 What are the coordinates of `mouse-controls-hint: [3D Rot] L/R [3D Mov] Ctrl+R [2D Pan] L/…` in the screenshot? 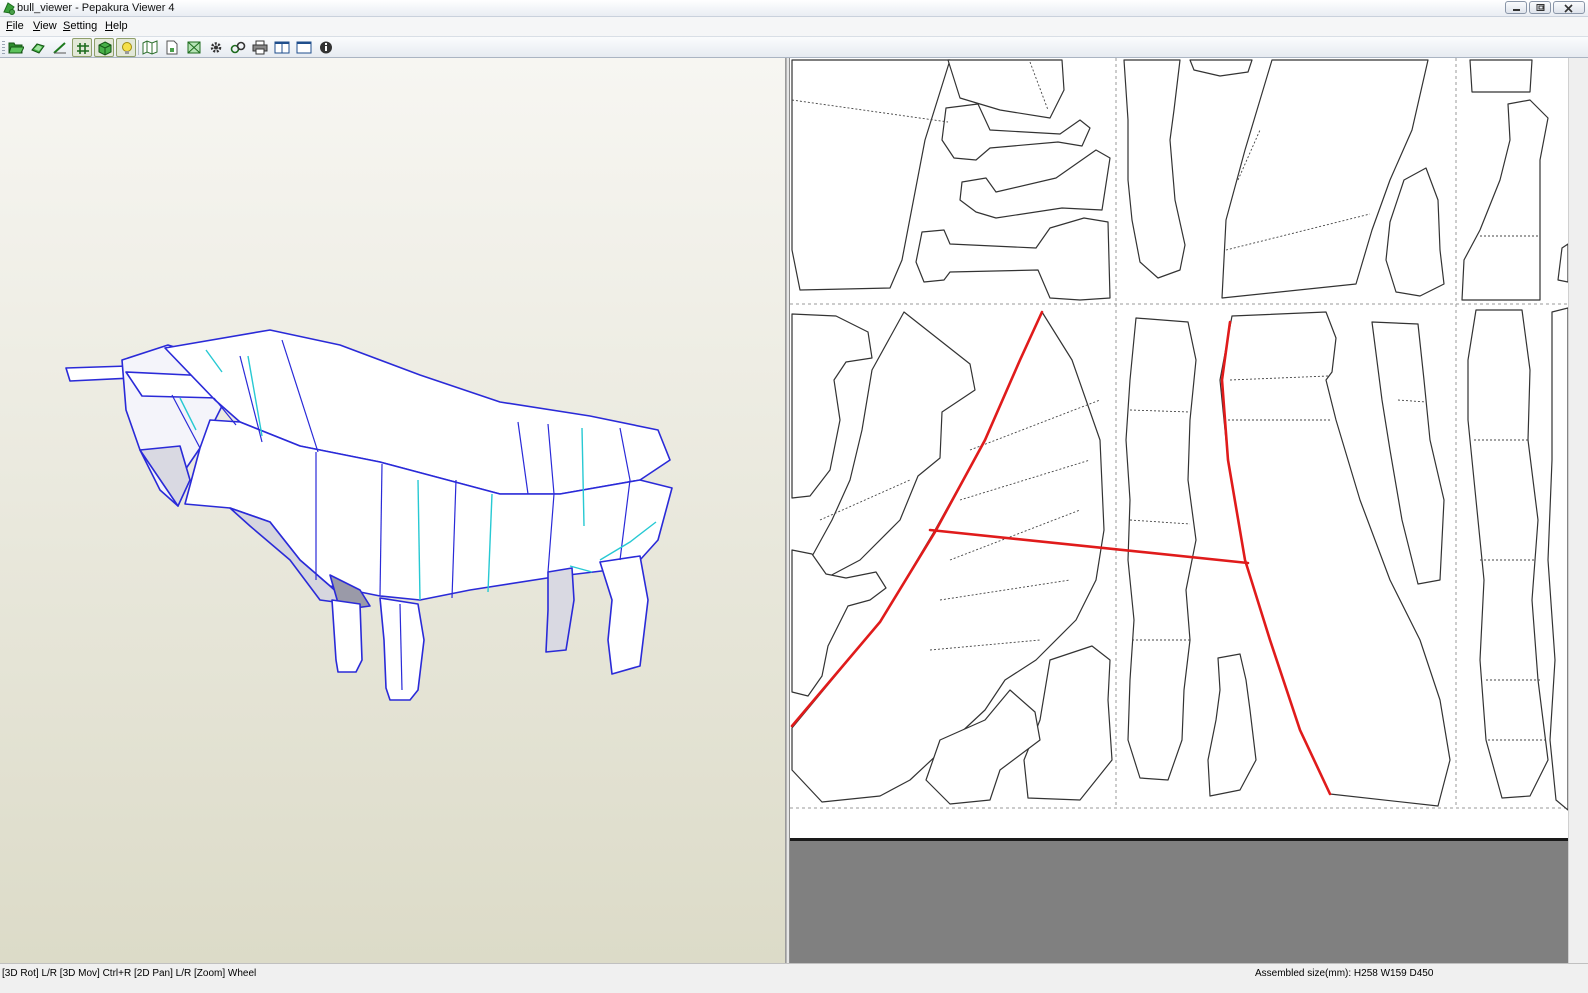 It's located at (129, 973).